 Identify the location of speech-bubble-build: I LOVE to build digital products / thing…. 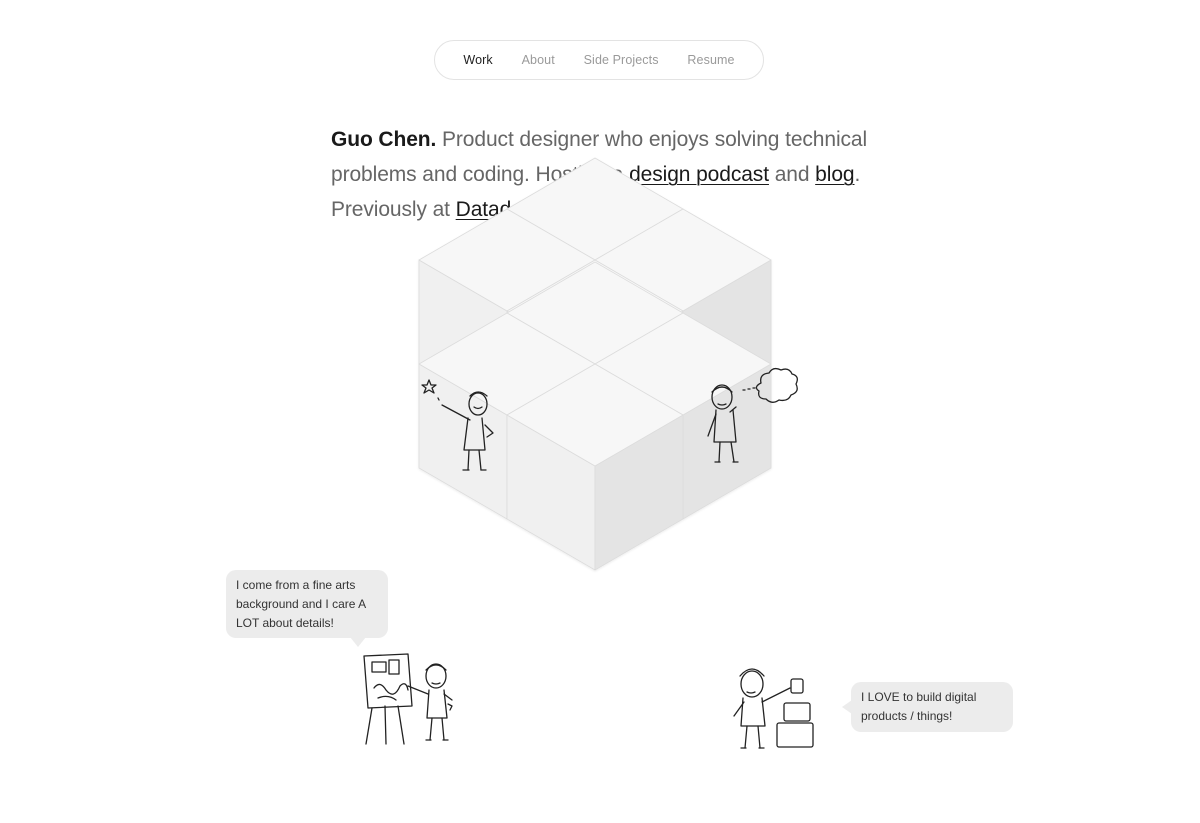
(927, 707).